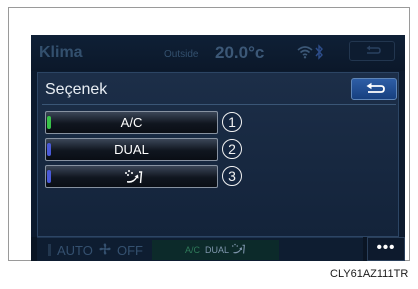 The image size is (418, 289). I want to click on divider, so click(219, 104).